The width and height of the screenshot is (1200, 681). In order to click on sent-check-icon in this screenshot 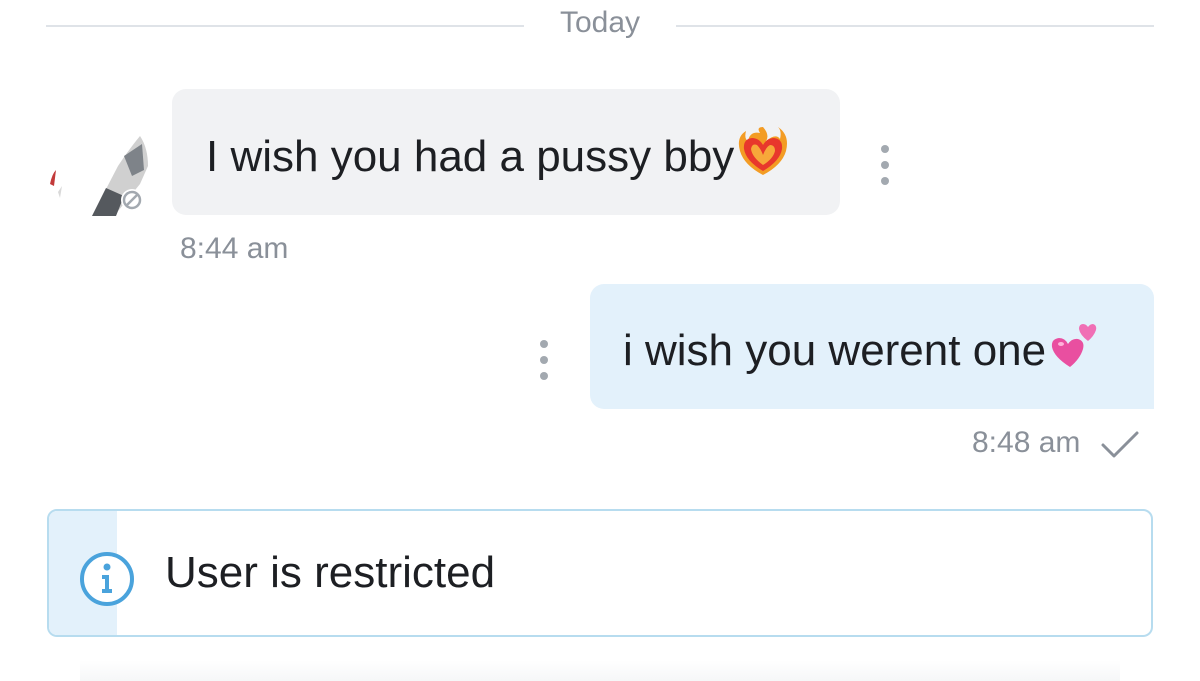, I will do `click(1120, 445)`.